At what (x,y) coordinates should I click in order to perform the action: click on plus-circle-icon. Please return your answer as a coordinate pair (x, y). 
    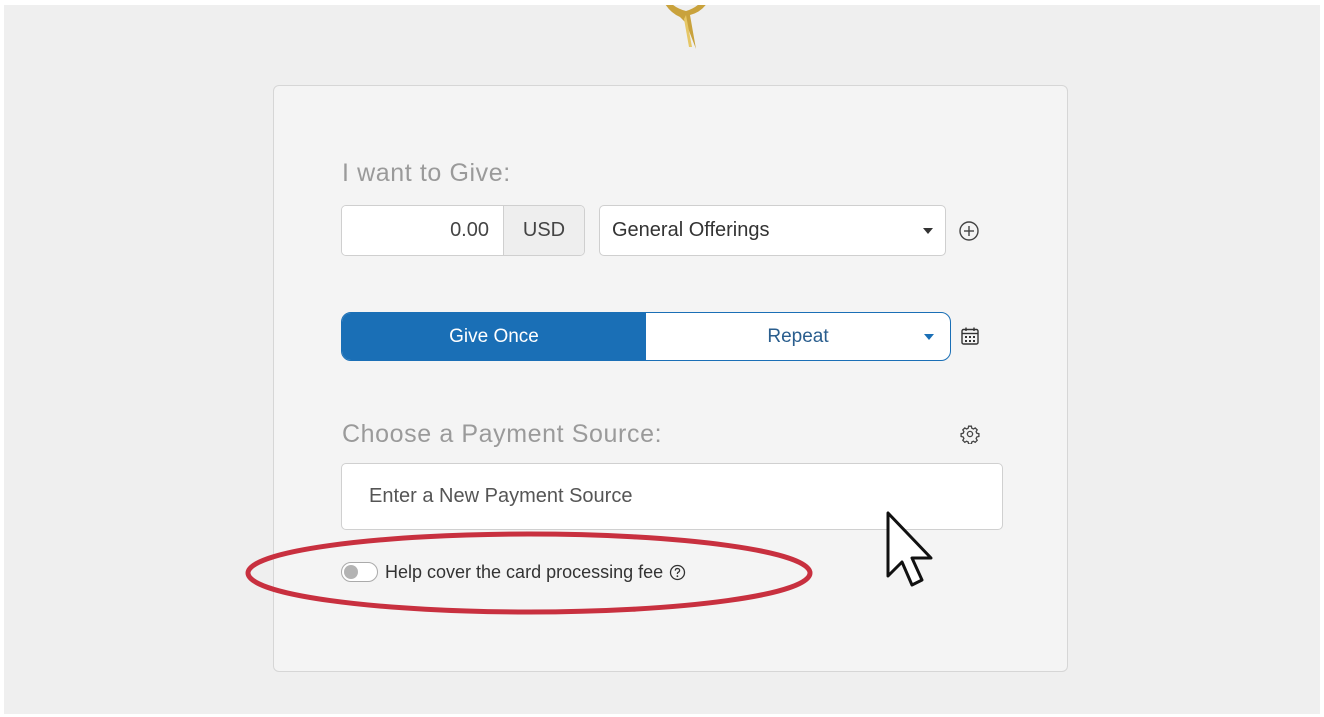
    Looking at the image, I should click on (969, 231).